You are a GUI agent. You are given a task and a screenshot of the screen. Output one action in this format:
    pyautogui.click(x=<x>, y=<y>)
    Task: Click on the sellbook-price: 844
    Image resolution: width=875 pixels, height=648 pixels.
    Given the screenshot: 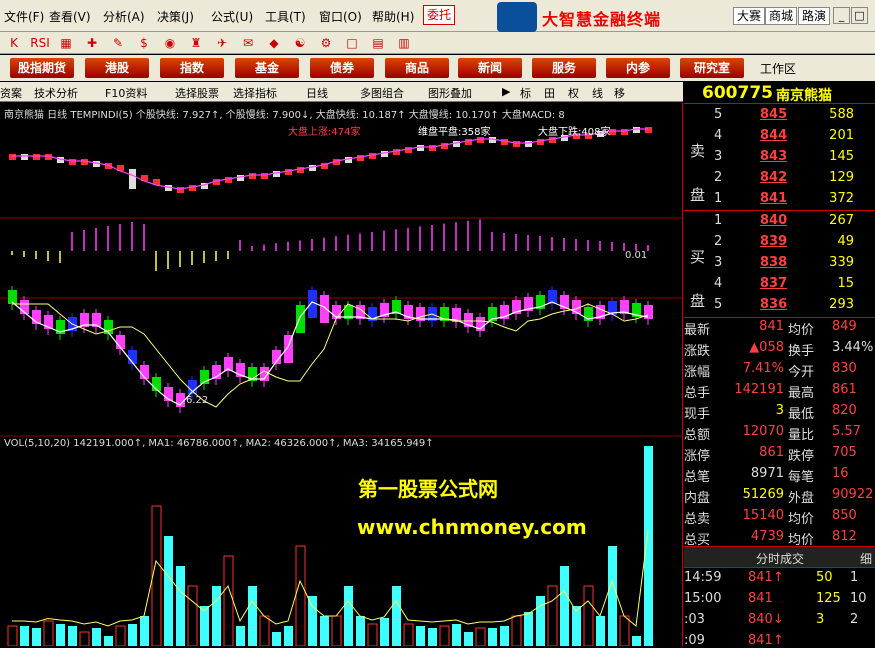 What is the action you would take?
    pyautogui.click(x=773, y=135)
    